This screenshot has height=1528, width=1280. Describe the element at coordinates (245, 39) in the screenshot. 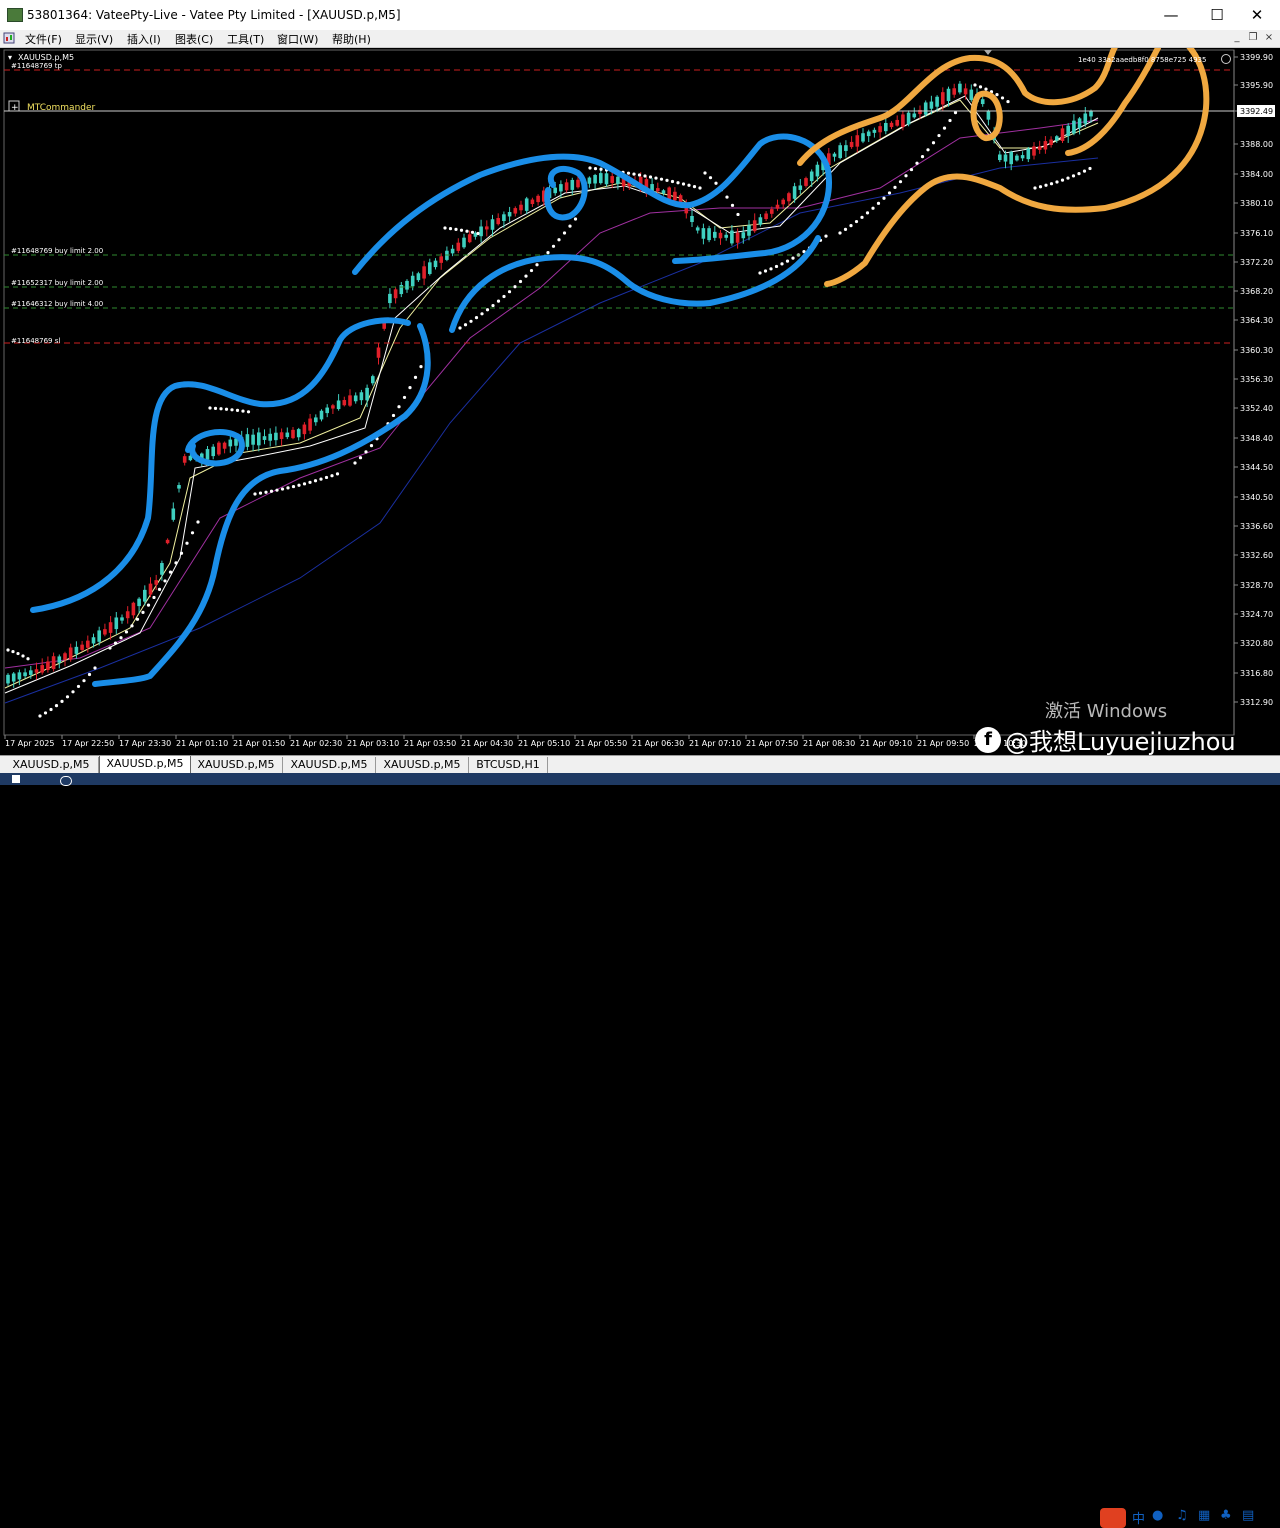

I see `menu-tools: 工具(T)` at that location.